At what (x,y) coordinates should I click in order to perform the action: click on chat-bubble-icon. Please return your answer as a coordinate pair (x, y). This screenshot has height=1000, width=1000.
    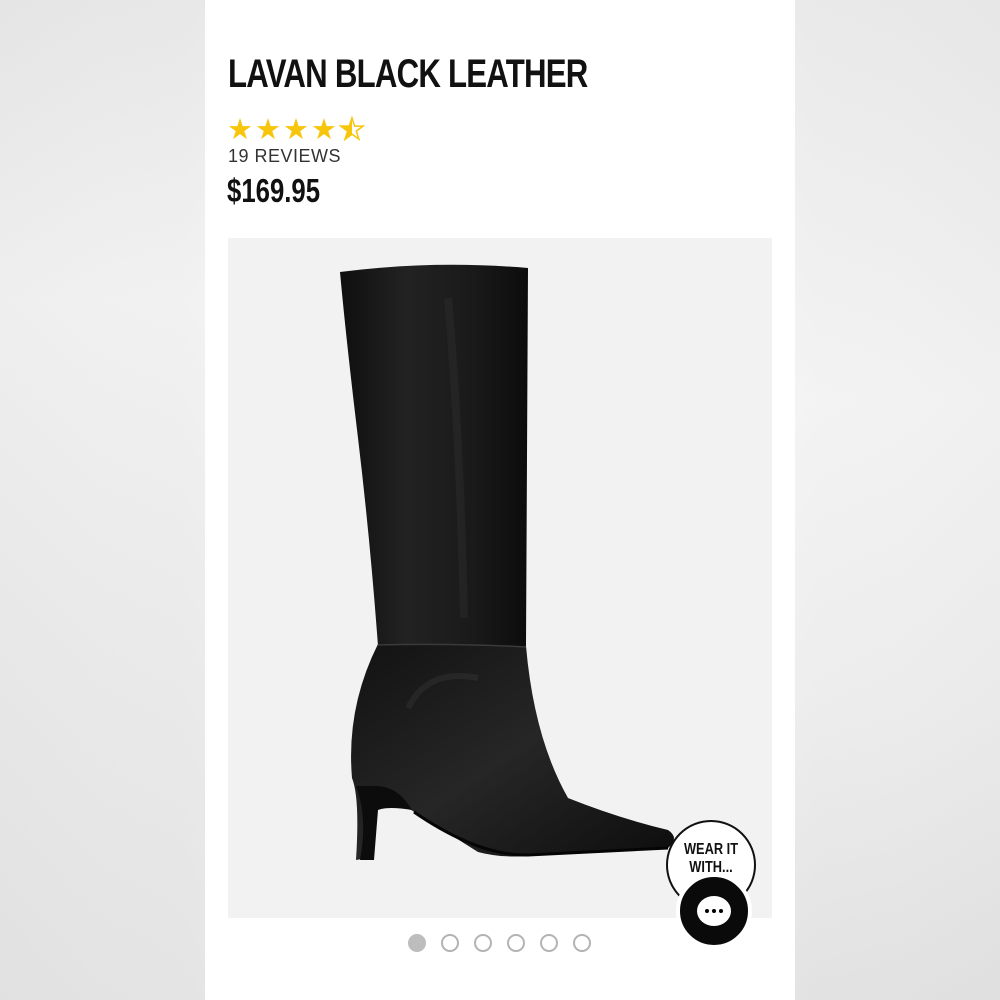
    Looking at the image, I should click on (714, 911).